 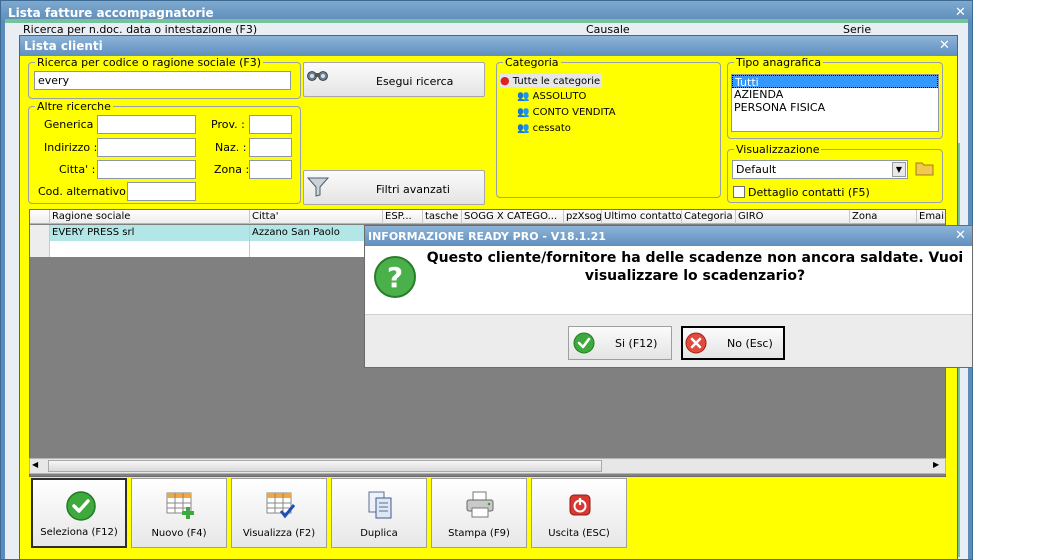 I want to click on cod-alt-input, so click(x=161, y=191).